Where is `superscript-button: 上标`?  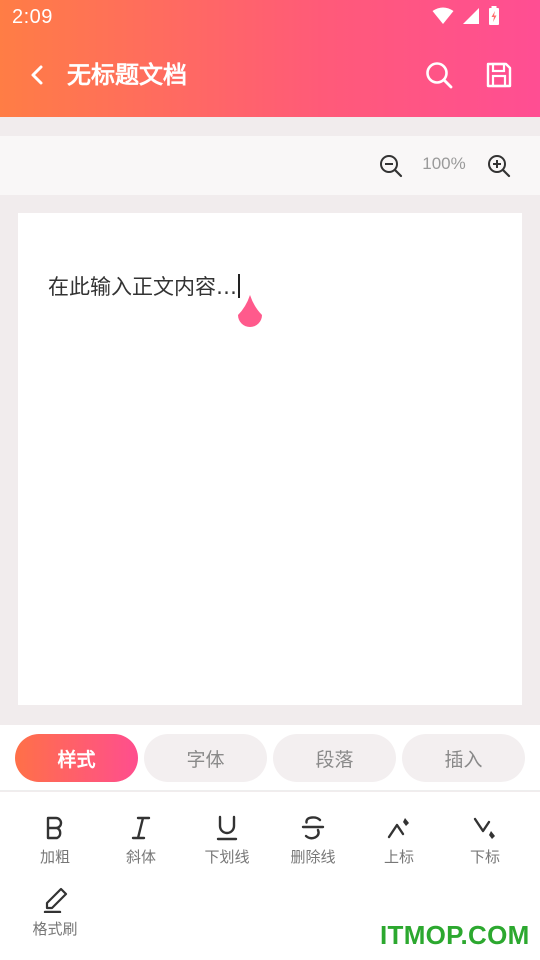 superscript-button: 上标 is located at coordinates (399, 842).